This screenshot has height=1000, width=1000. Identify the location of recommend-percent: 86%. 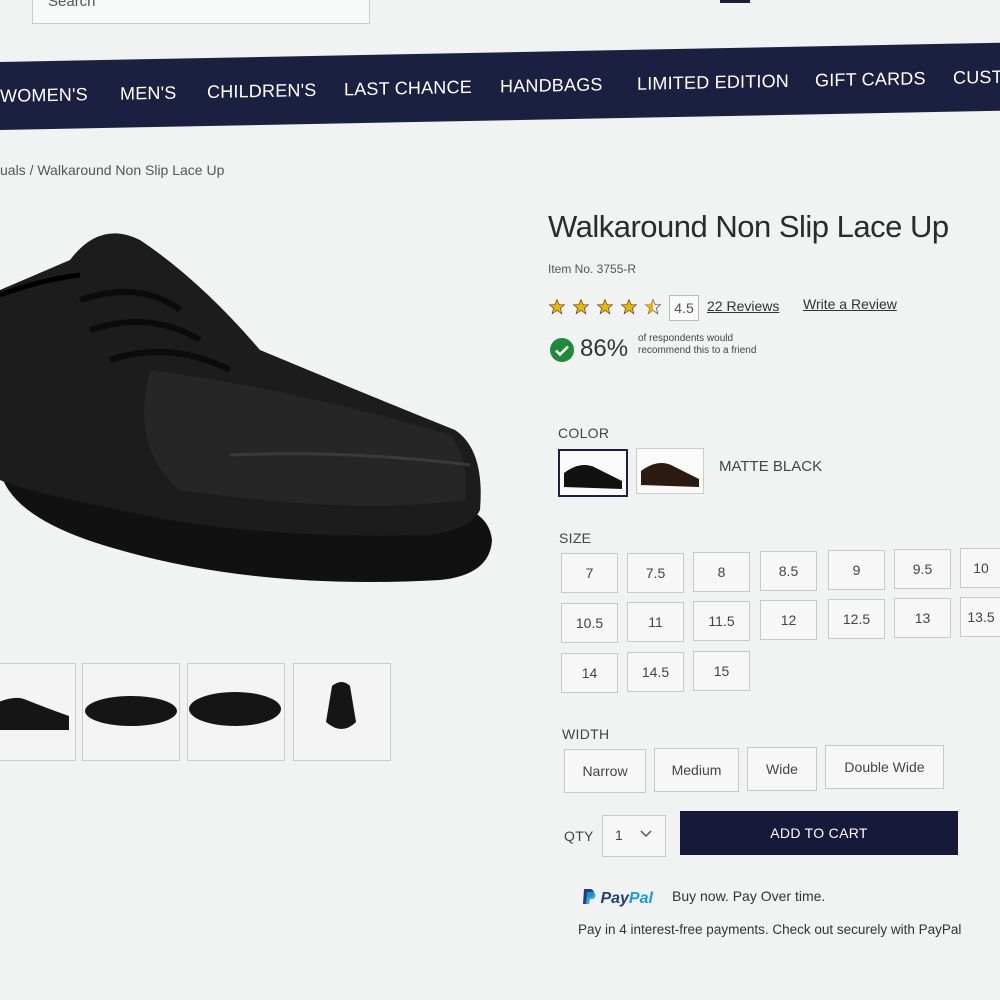
(604, 348).